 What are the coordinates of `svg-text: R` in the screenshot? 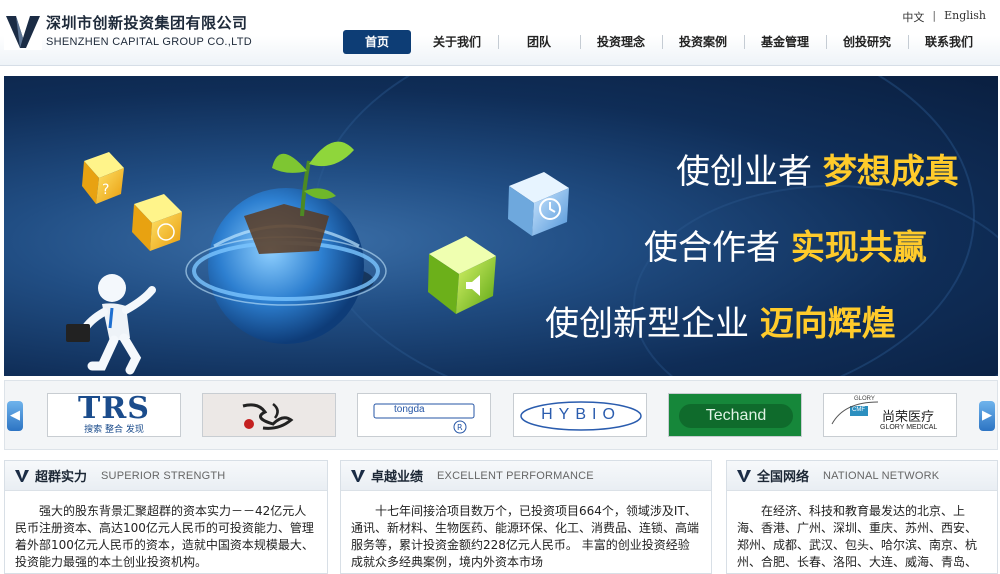 It's located at (460, 427).